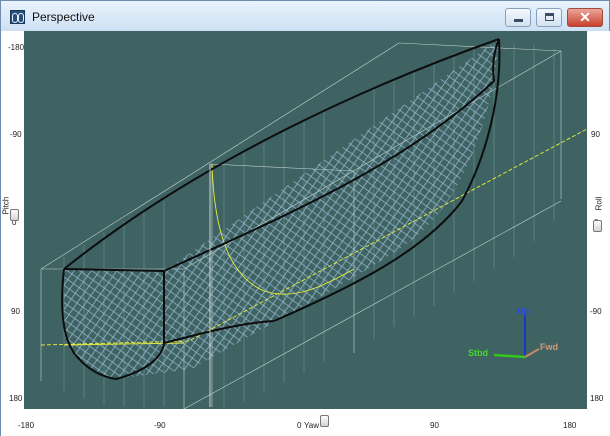  I want to click on yaw-tick-label: -180, so click(26, 425).